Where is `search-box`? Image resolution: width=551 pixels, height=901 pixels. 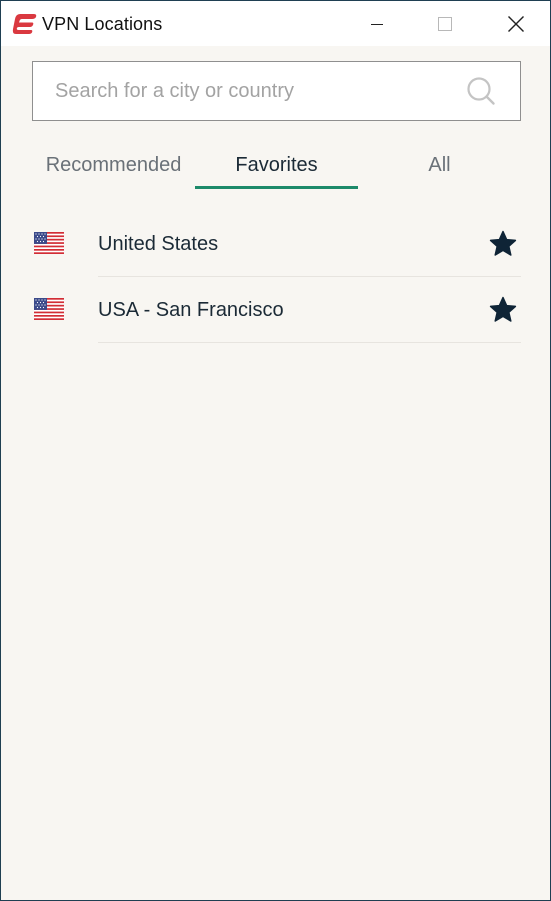
search-box is located at coordinates (276, 91).